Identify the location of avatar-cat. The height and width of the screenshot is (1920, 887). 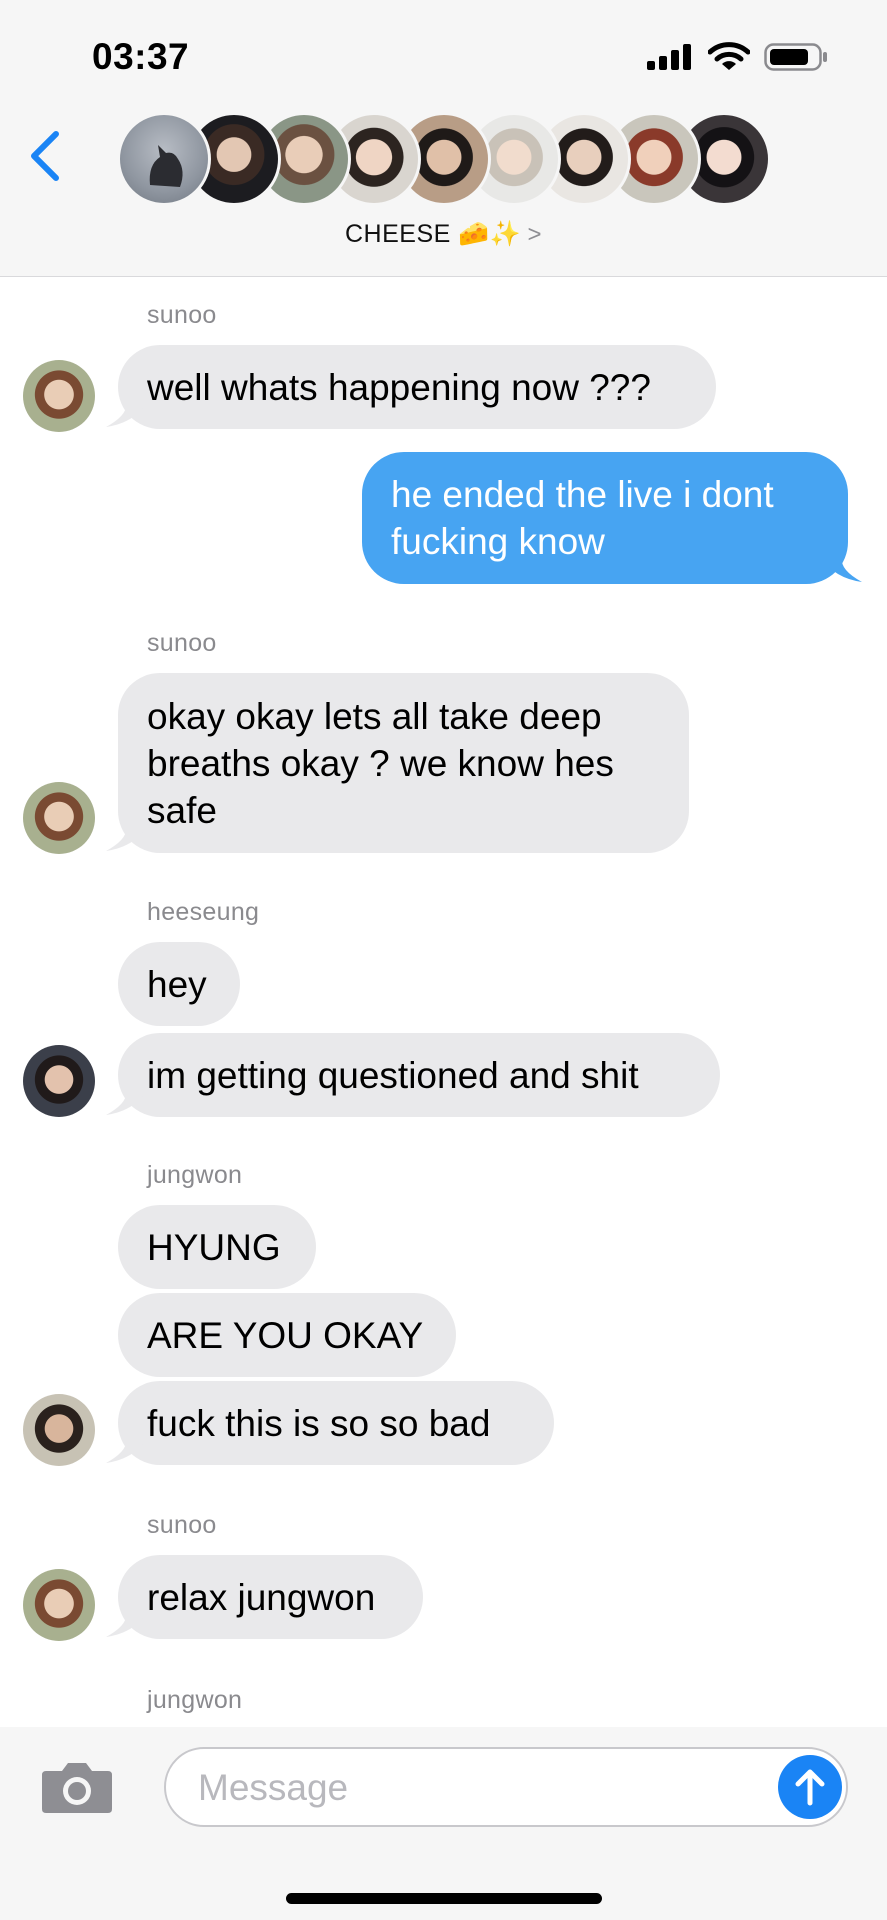
(164, 159).